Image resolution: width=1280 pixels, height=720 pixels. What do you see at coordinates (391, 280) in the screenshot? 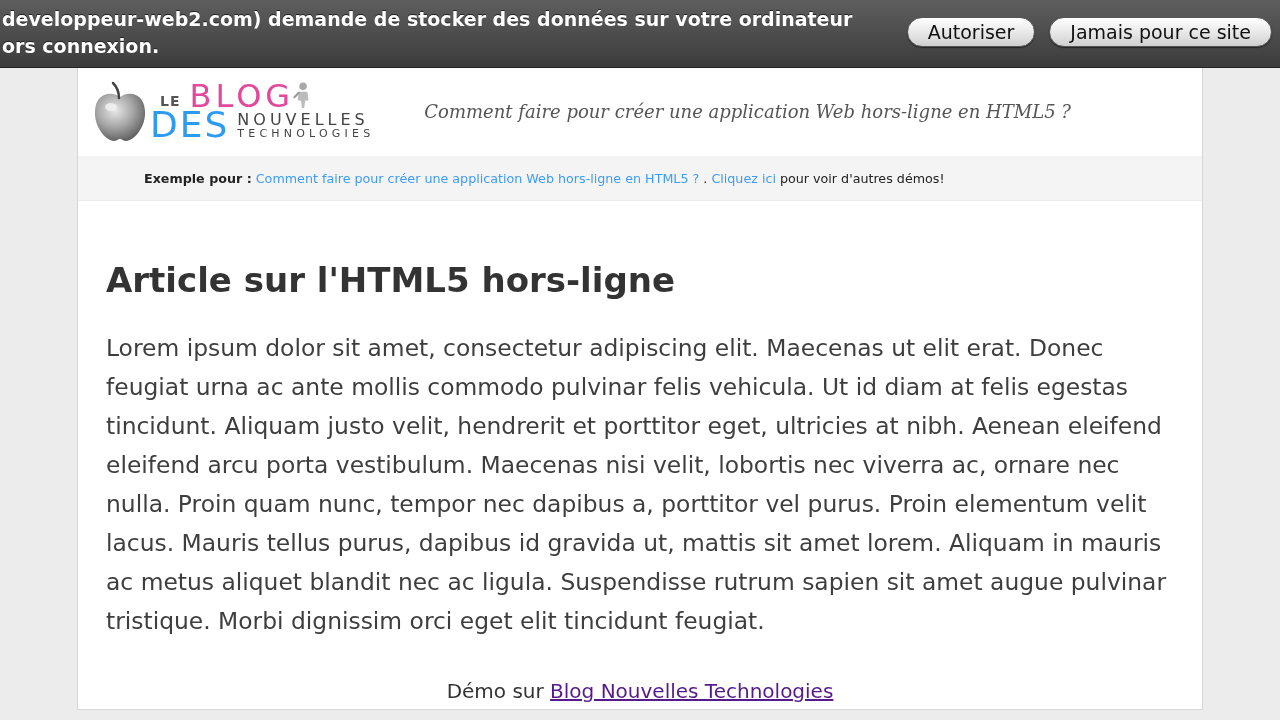
I see `article-title: Article sur l'HTML5 hors-ligne` at bounding box center [391, 280].